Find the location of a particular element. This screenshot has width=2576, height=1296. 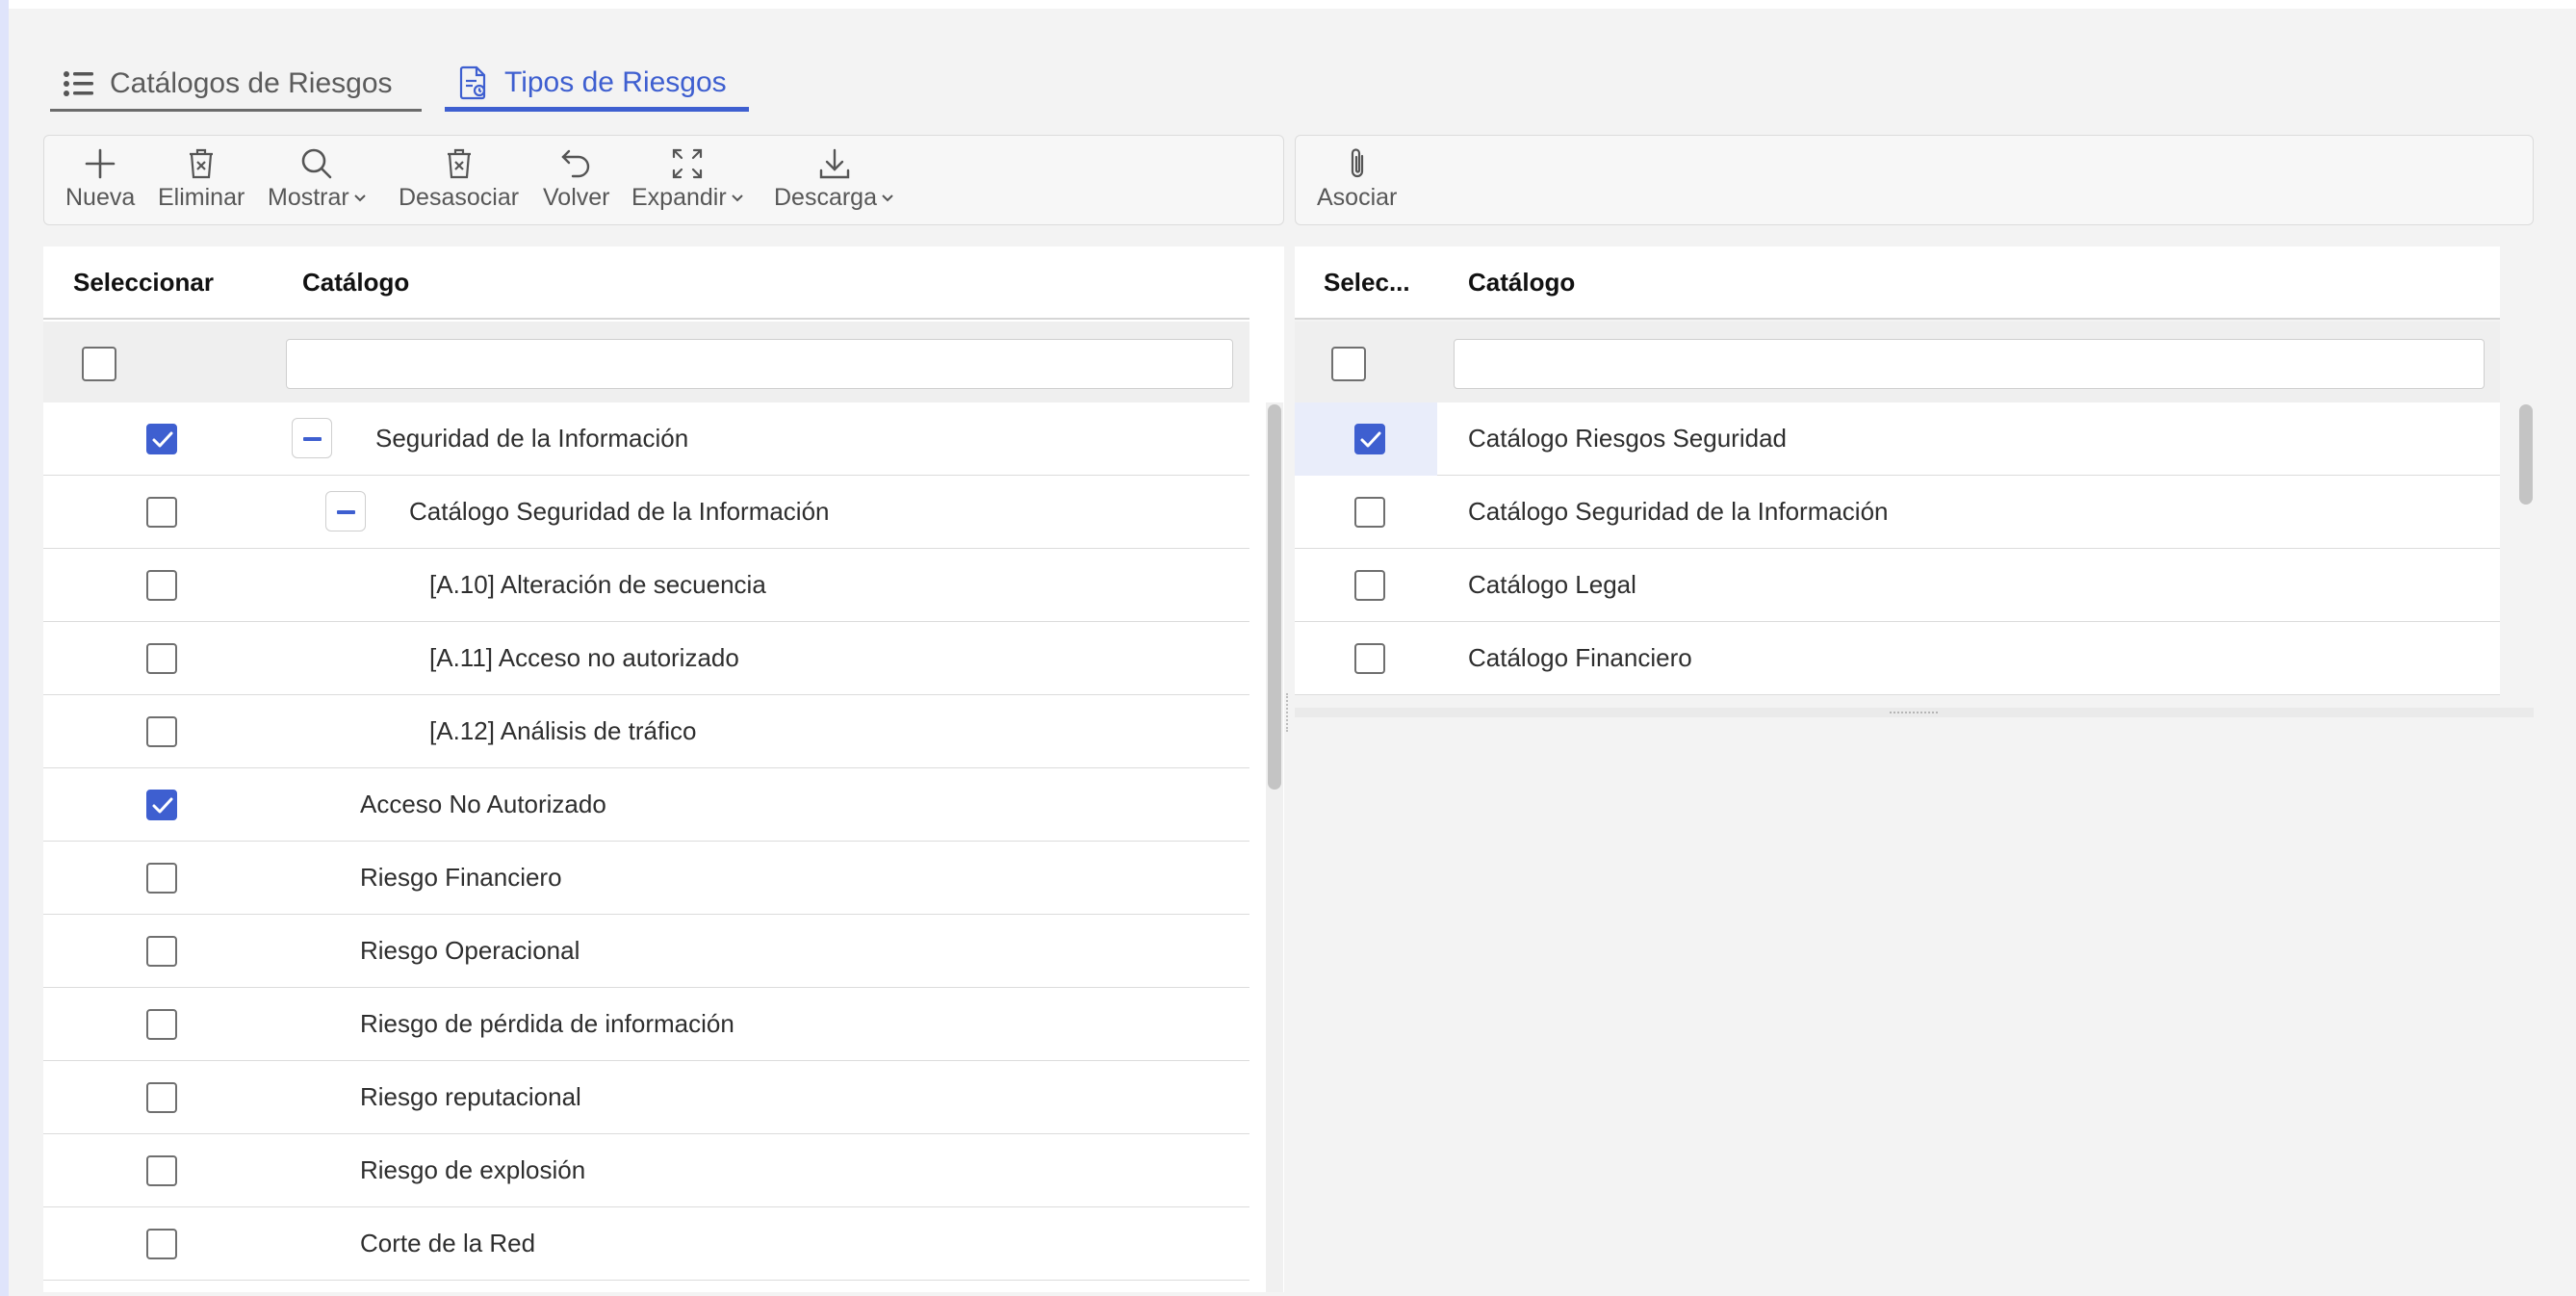

row-label: [A.12] Análisis de tráfico is located at coordinates (563, 731).